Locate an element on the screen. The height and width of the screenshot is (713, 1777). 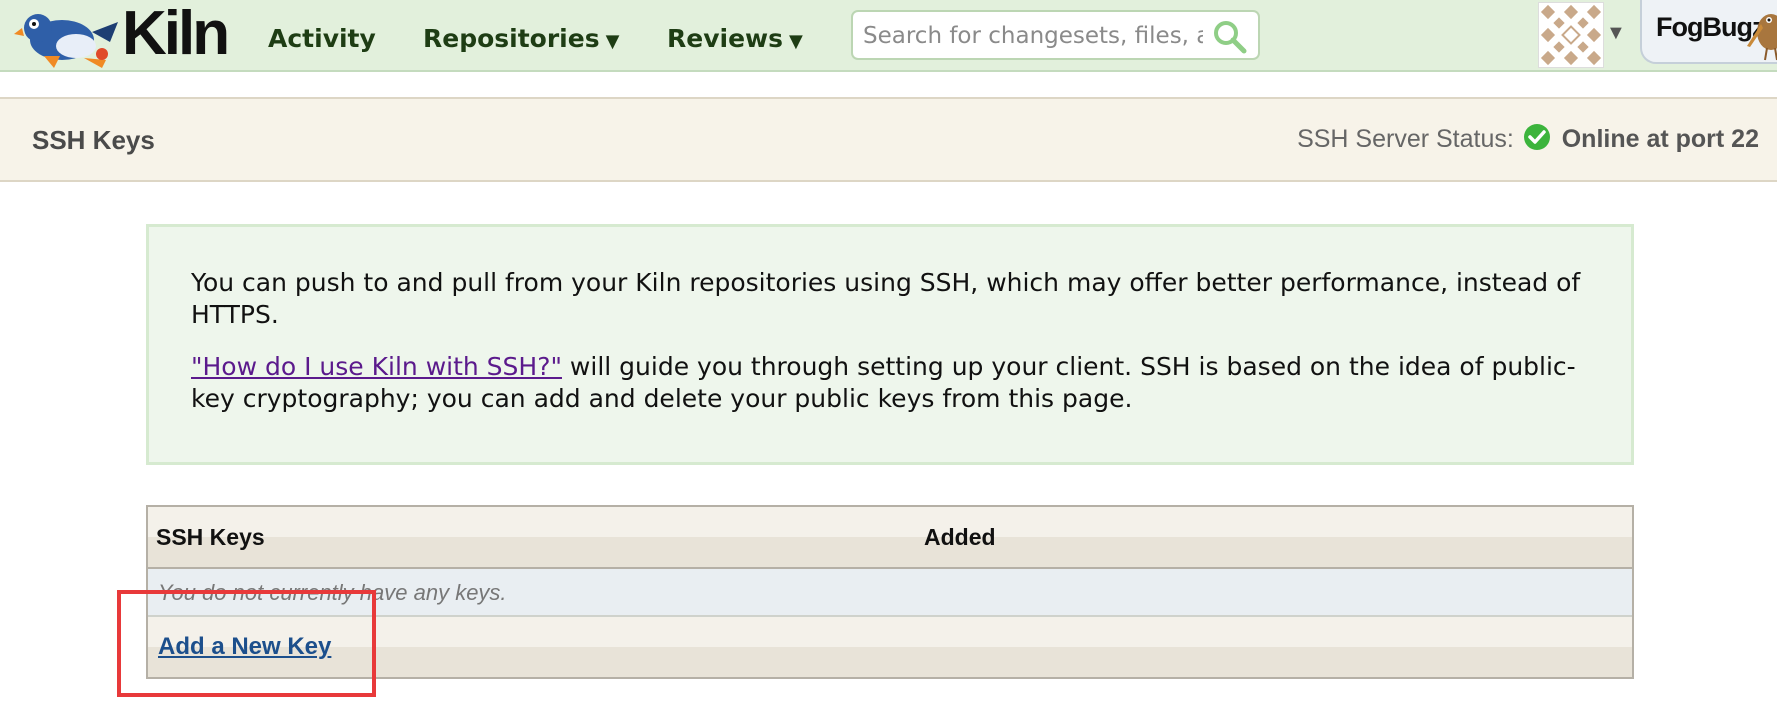
user-avatar-icon is located at coordinates (1571, 35).